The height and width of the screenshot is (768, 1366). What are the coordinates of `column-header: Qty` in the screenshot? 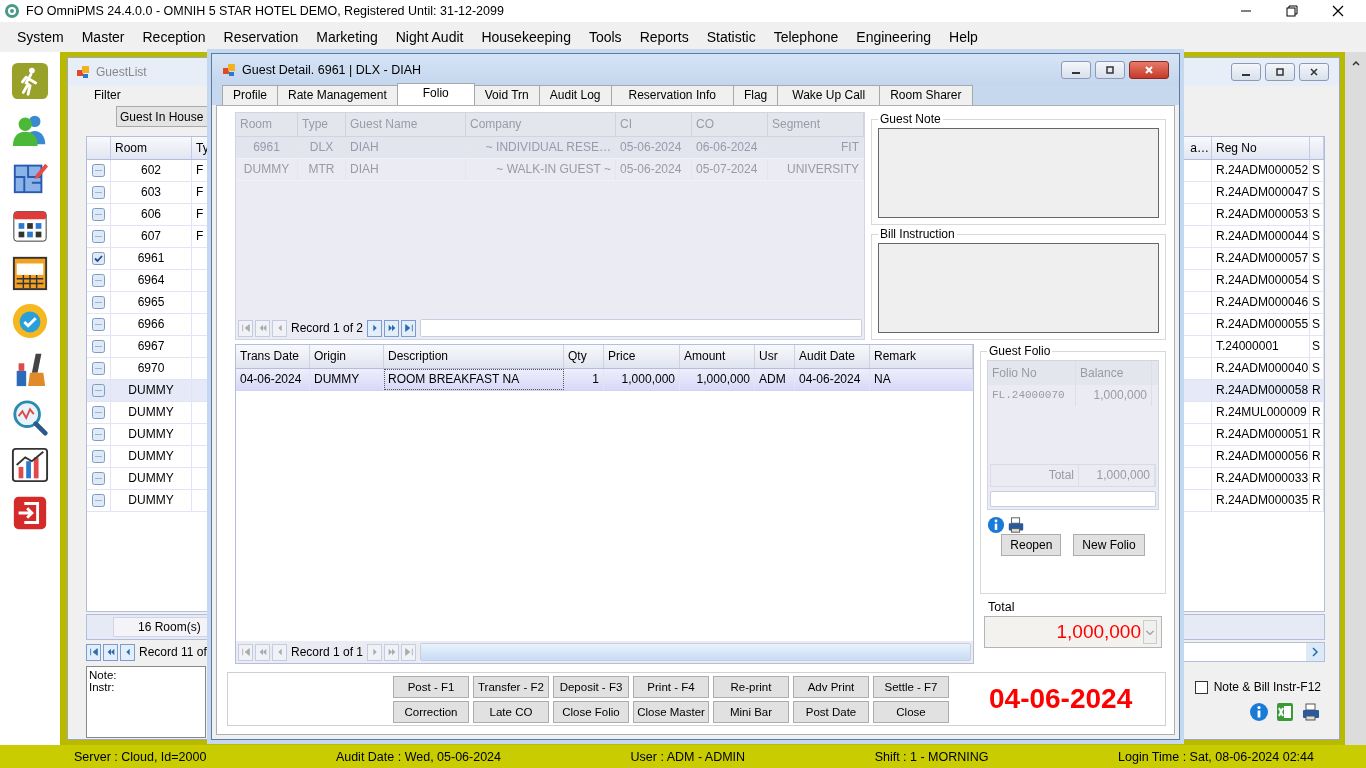 It's located at (584, 356).